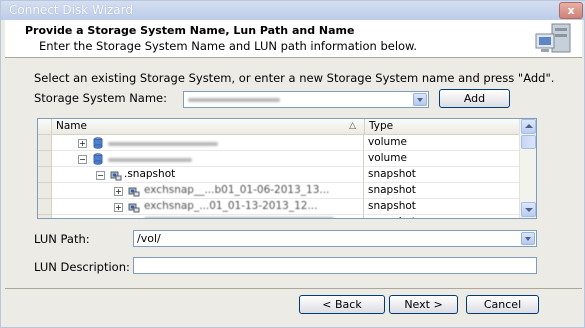 The width and height of the screenshot is (585, 328). I want to click on lun-path-label: LUN Path:, so click(62, 239).